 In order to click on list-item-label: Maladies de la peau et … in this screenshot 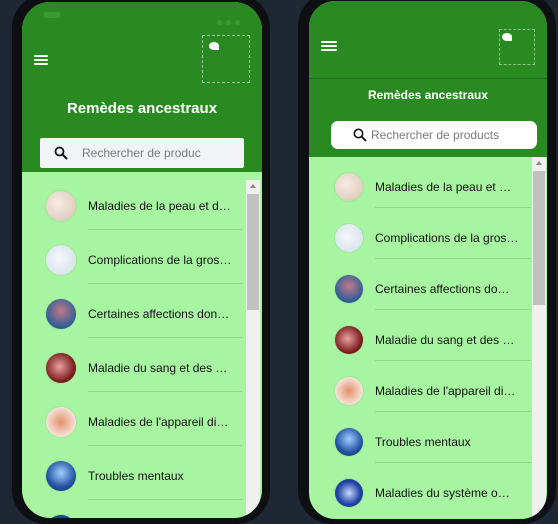, I will do `click(443, 187)`.